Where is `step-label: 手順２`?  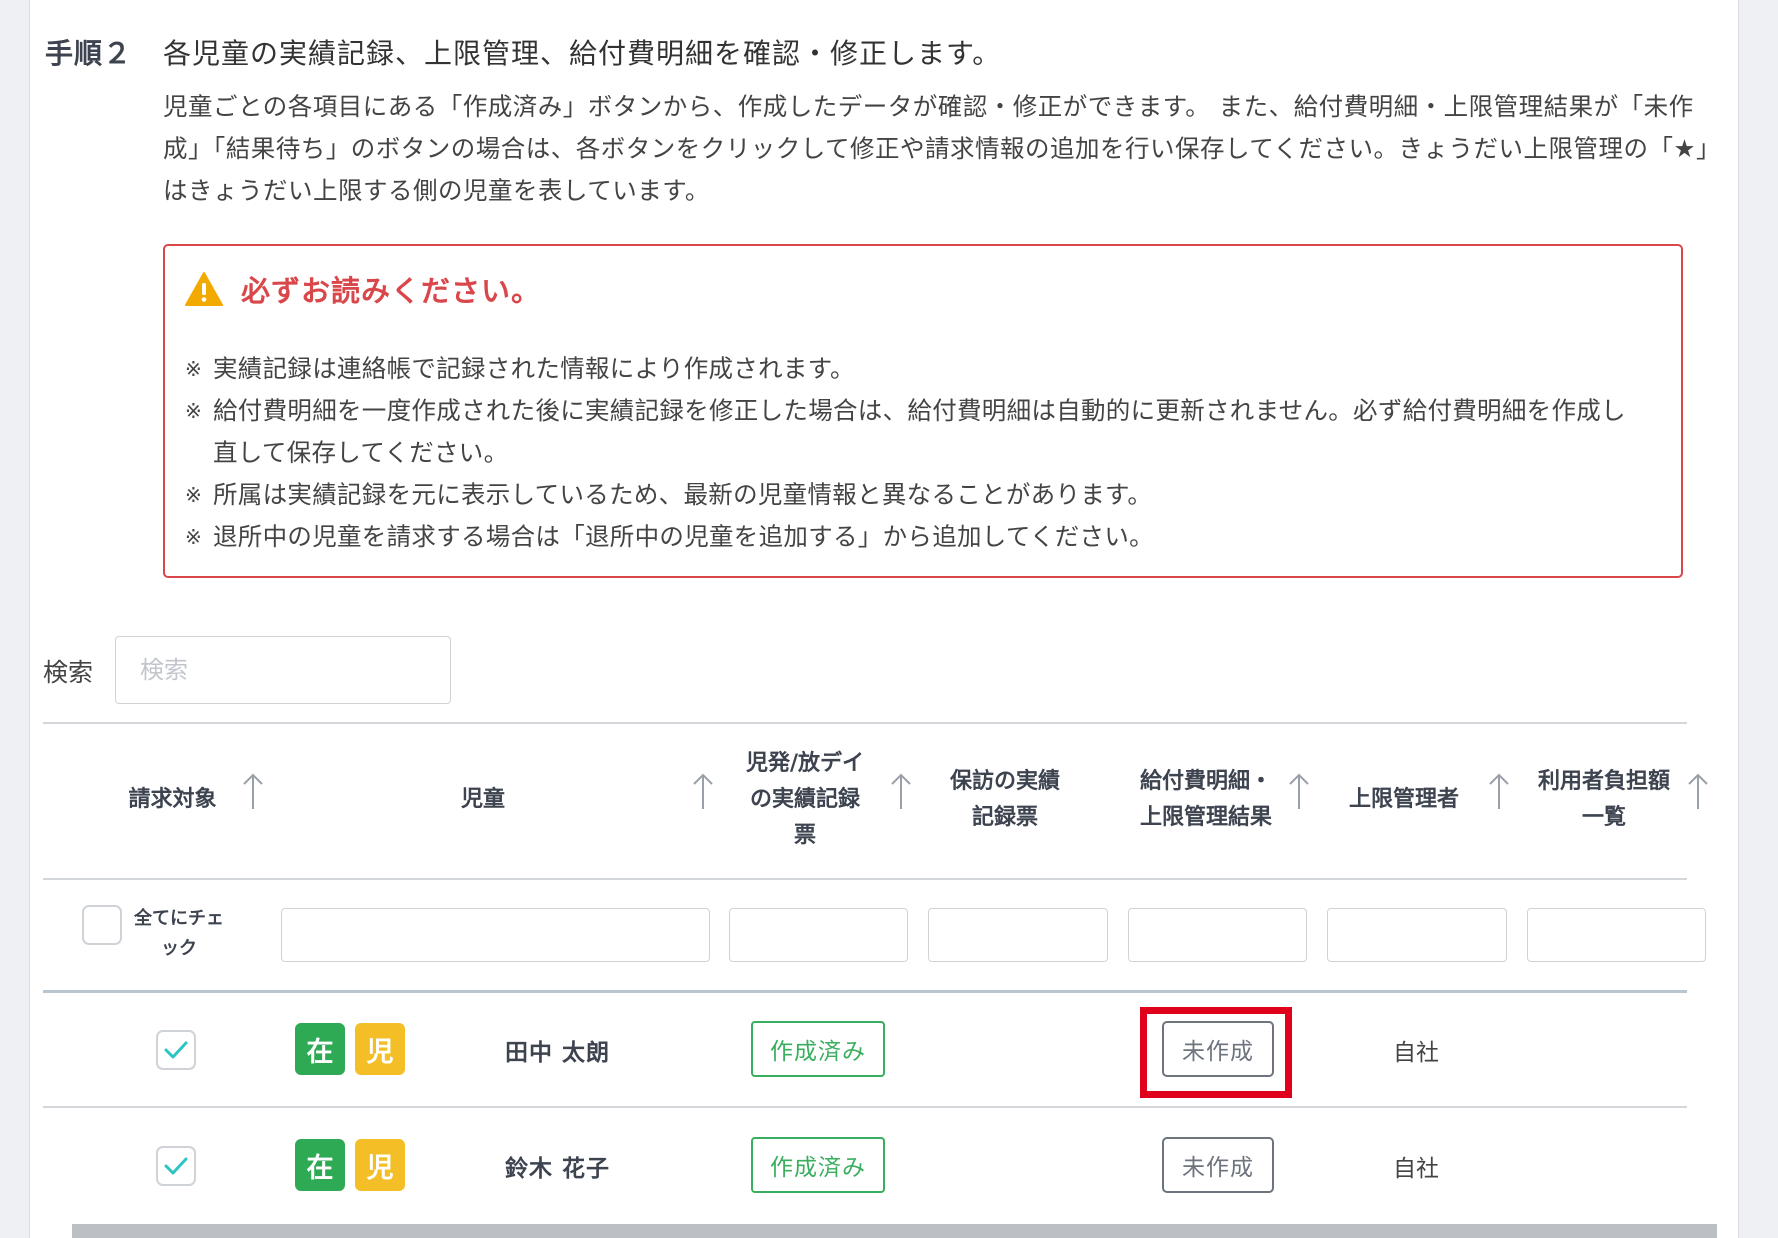
step-label: 手順２ is located at coordinates (89, 53).